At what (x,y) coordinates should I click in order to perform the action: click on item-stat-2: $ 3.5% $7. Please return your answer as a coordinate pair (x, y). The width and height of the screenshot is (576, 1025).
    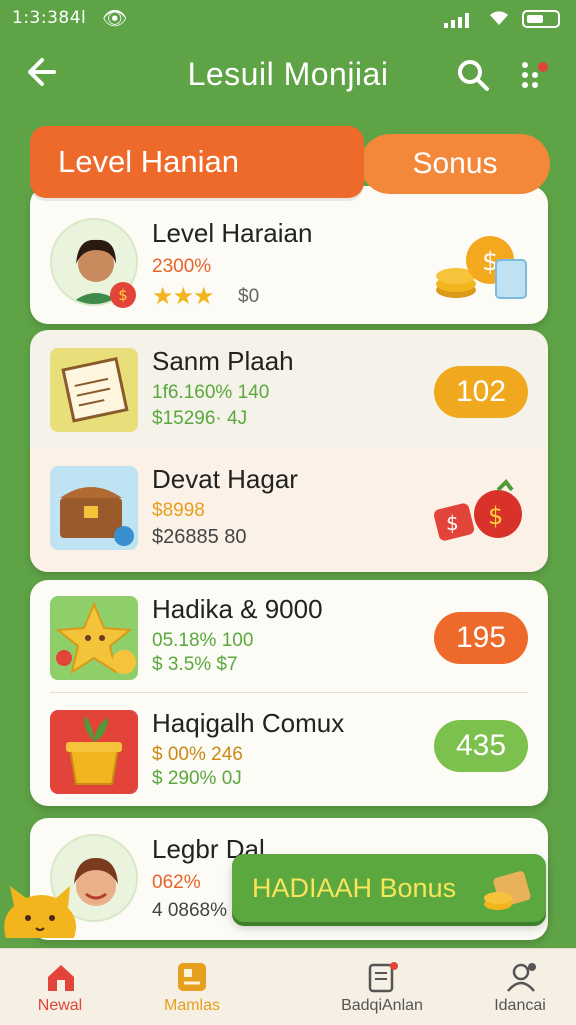
    Looking at the image, I should click on (195, 664).